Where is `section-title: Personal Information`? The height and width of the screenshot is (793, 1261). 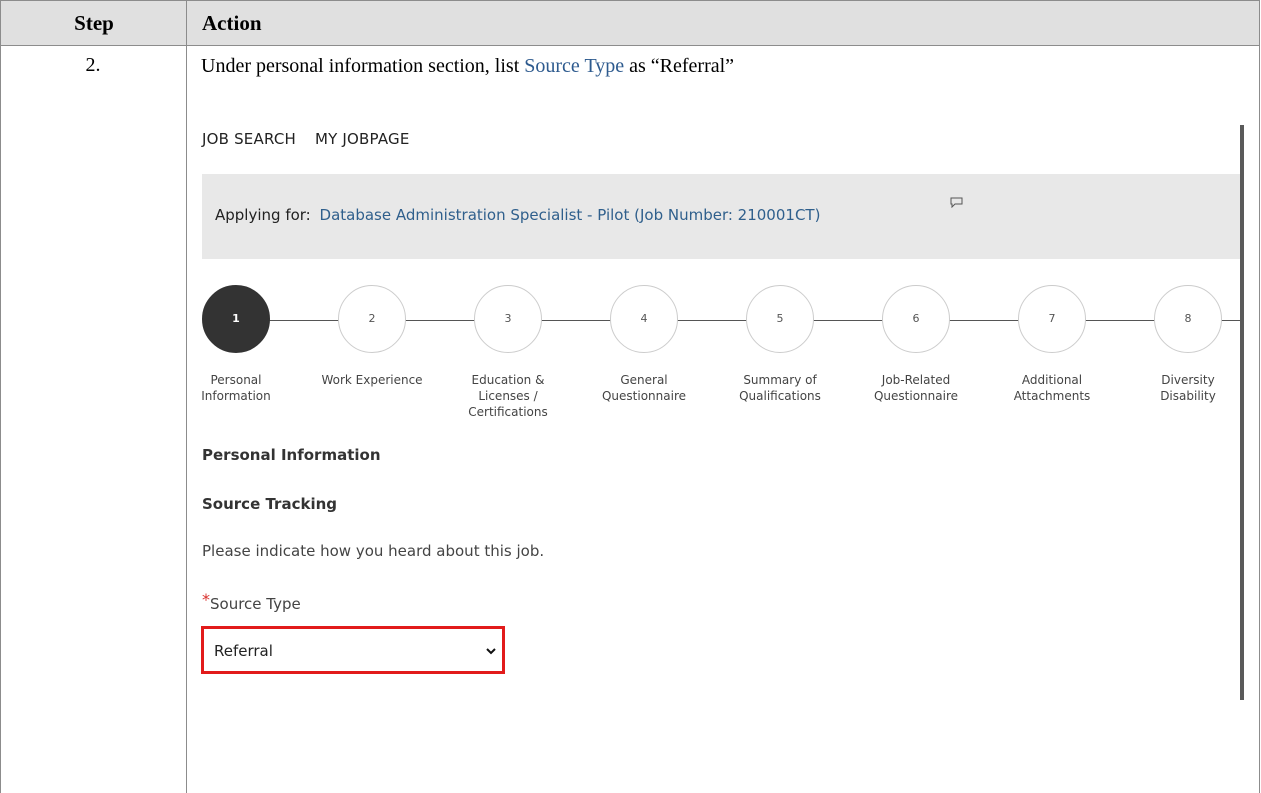
section-title: Personal Information is located at coordinates (291, 455).